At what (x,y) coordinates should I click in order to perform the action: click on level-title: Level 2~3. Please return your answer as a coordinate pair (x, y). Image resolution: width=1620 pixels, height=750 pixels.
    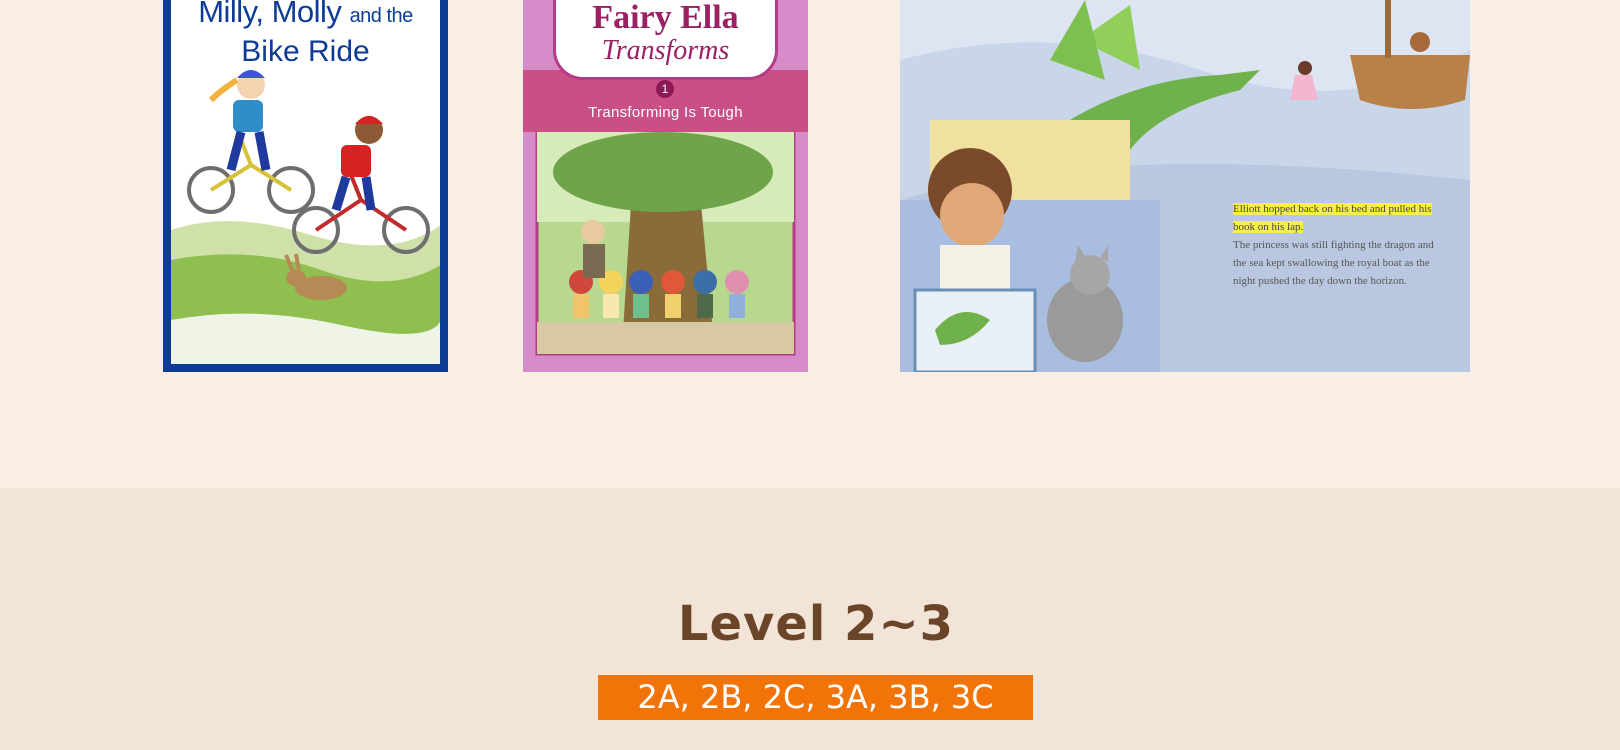
    Looking at the image, I should click on (816, 624).